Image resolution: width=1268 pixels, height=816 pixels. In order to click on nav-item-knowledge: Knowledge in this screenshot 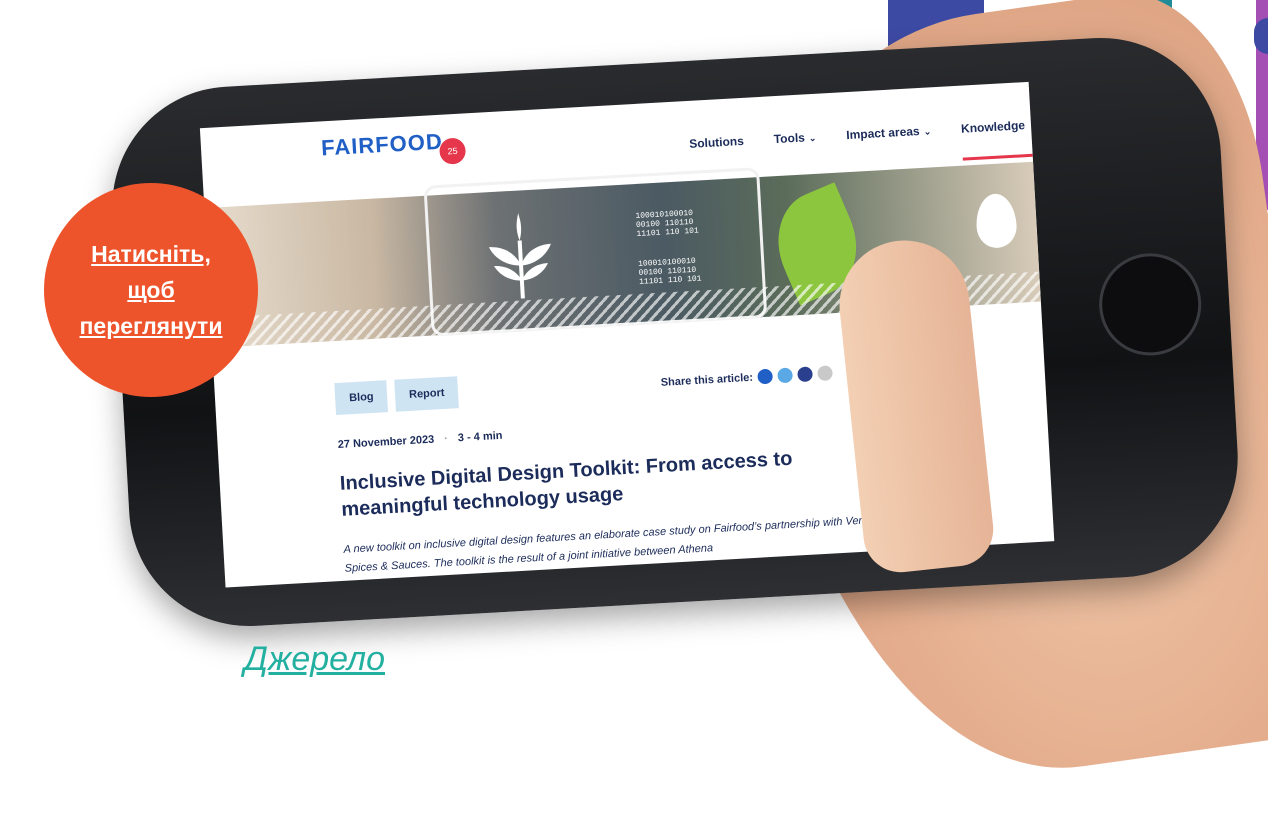, I will do `click(993, 127)`.